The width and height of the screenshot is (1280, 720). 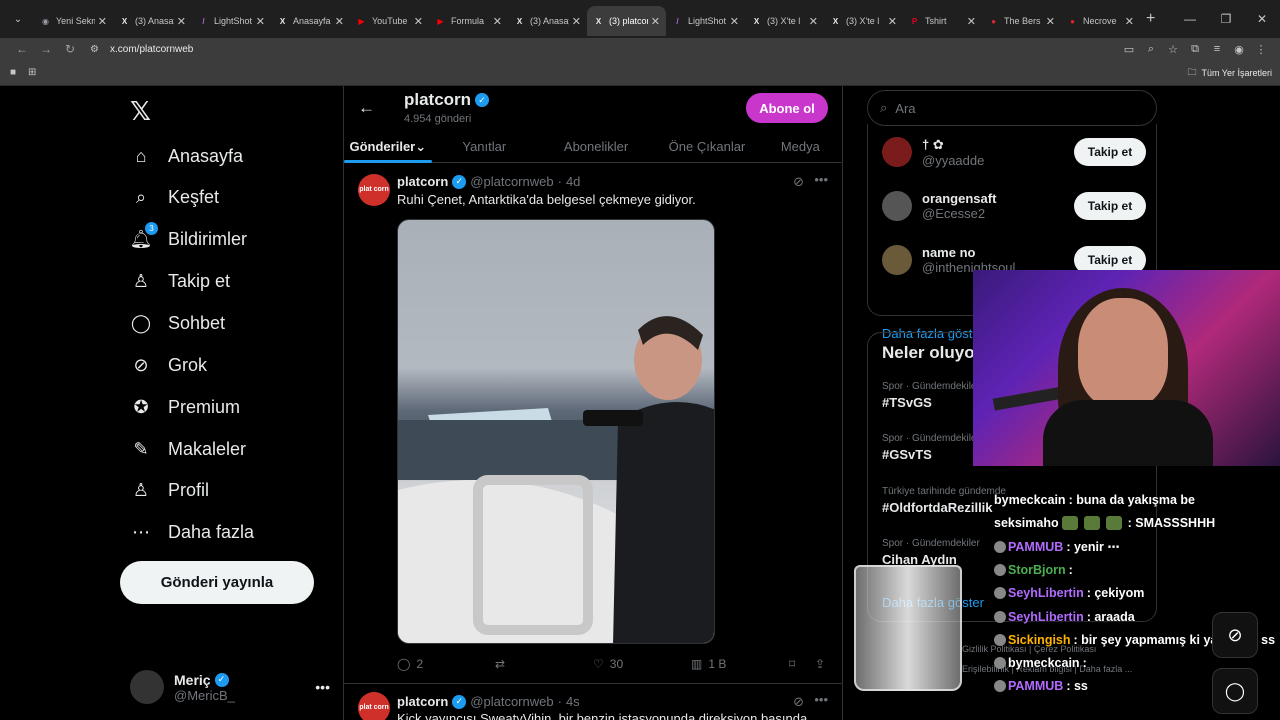 I want to click on browser-tab: X (3) Anasayfa✕, so click(x=152, y=21).